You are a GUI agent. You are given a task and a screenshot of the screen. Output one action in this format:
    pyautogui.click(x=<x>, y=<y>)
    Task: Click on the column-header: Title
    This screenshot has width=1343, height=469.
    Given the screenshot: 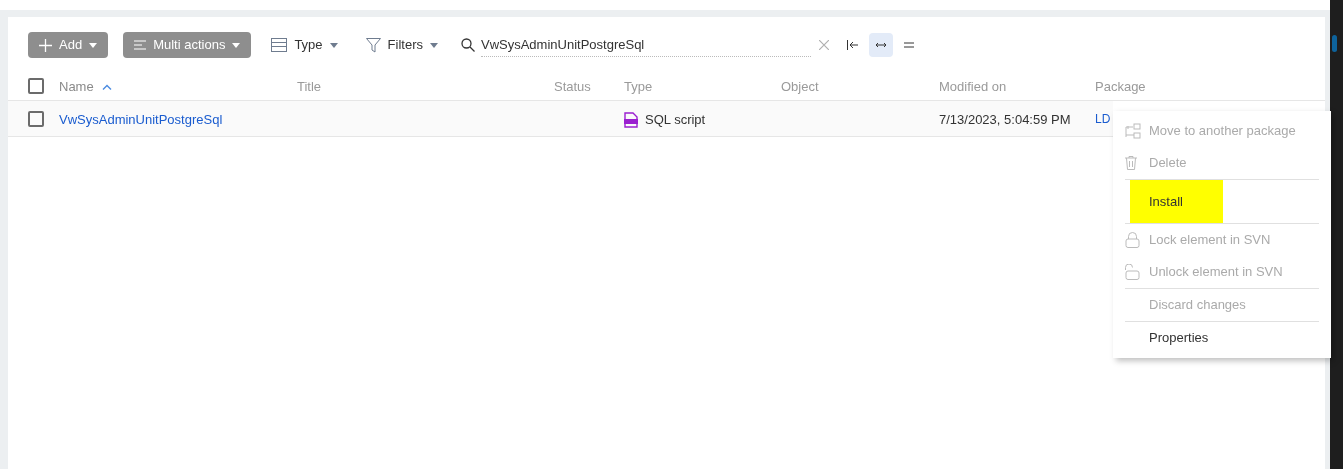 What is the action you would take?
    pyautogui.click(x=309, y=87)
    